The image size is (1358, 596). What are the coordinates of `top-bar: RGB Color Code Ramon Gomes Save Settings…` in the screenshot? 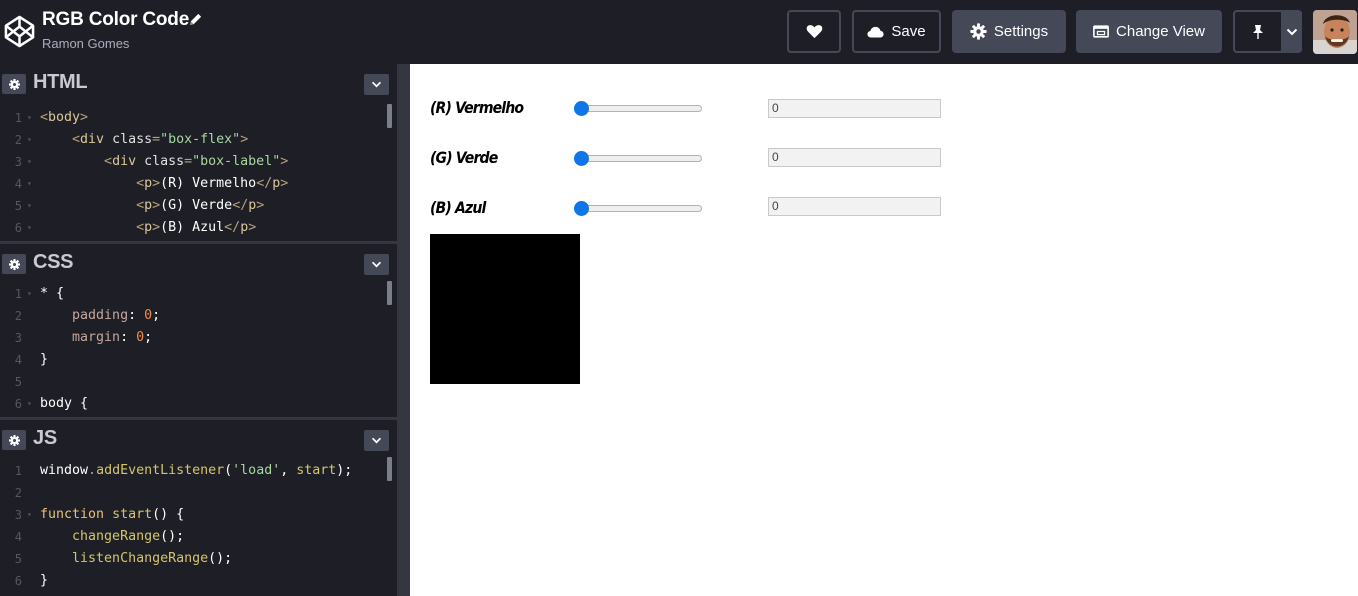 It's located at (679, 32).